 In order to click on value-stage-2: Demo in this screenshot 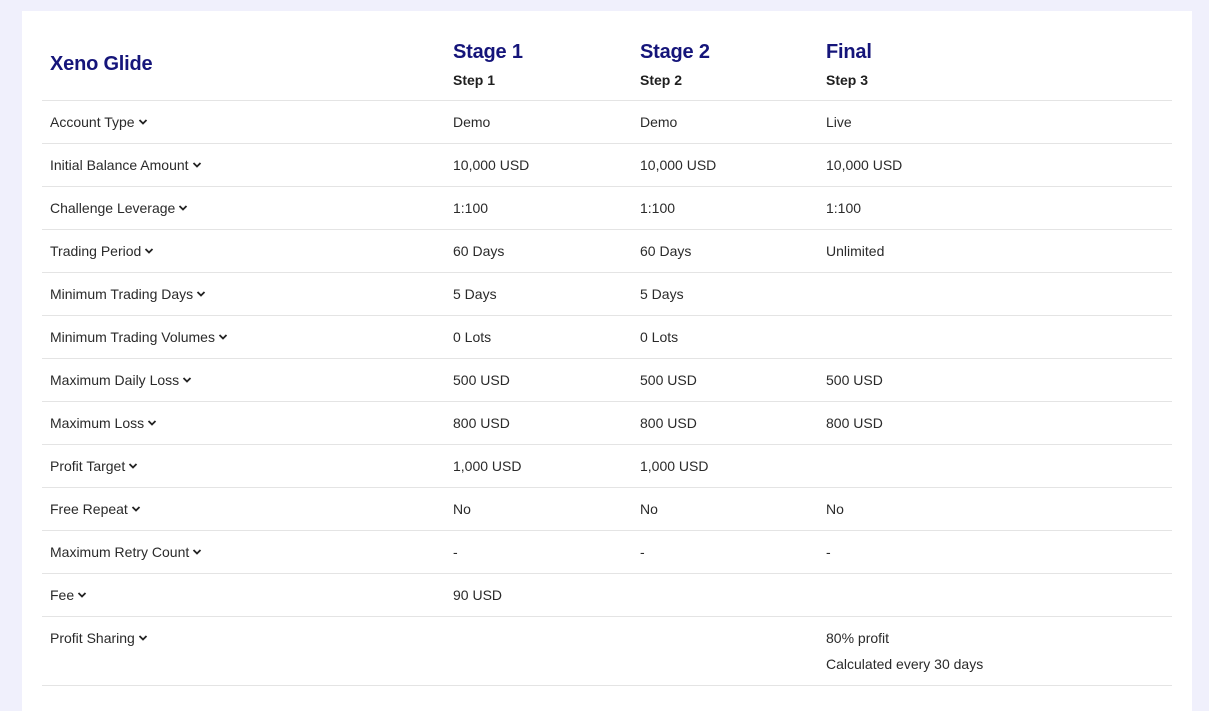, I will do `click(659, 122)`.